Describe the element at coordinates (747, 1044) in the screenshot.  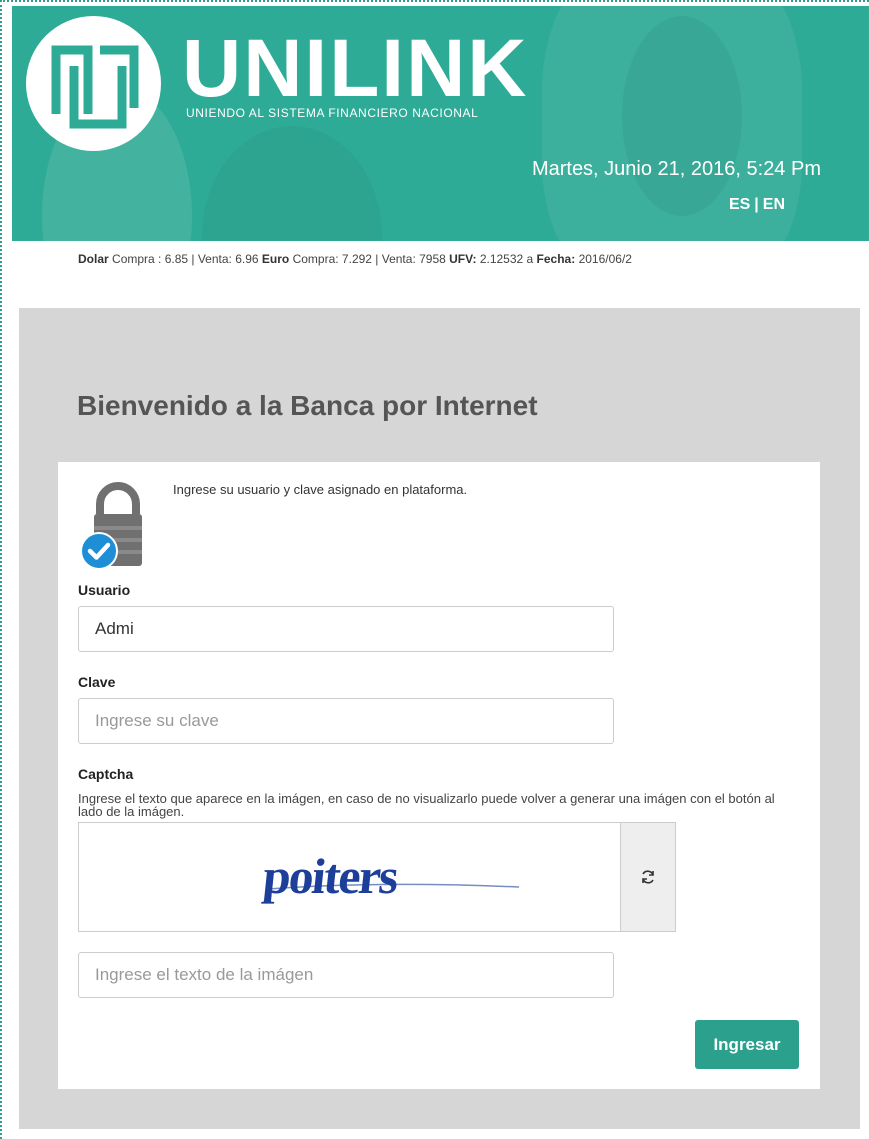
I see `ingresar-button: Ingresar` at that location.